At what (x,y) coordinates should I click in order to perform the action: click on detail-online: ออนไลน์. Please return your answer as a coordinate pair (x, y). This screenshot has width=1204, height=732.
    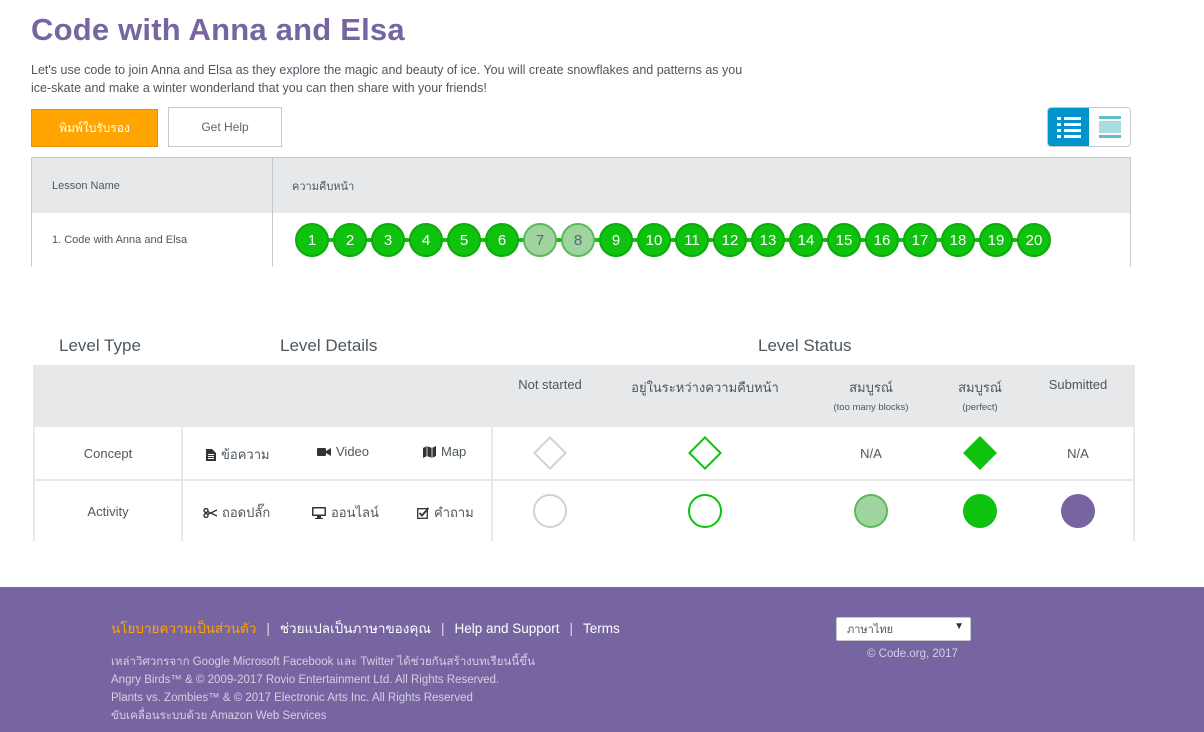
    Looking at the image, I should click on (345, 512).